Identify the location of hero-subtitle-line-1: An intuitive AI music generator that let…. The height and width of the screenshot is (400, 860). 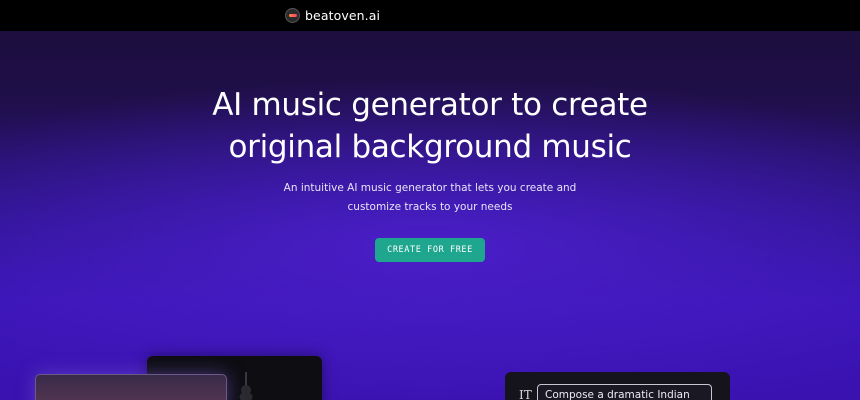
(430, 188).